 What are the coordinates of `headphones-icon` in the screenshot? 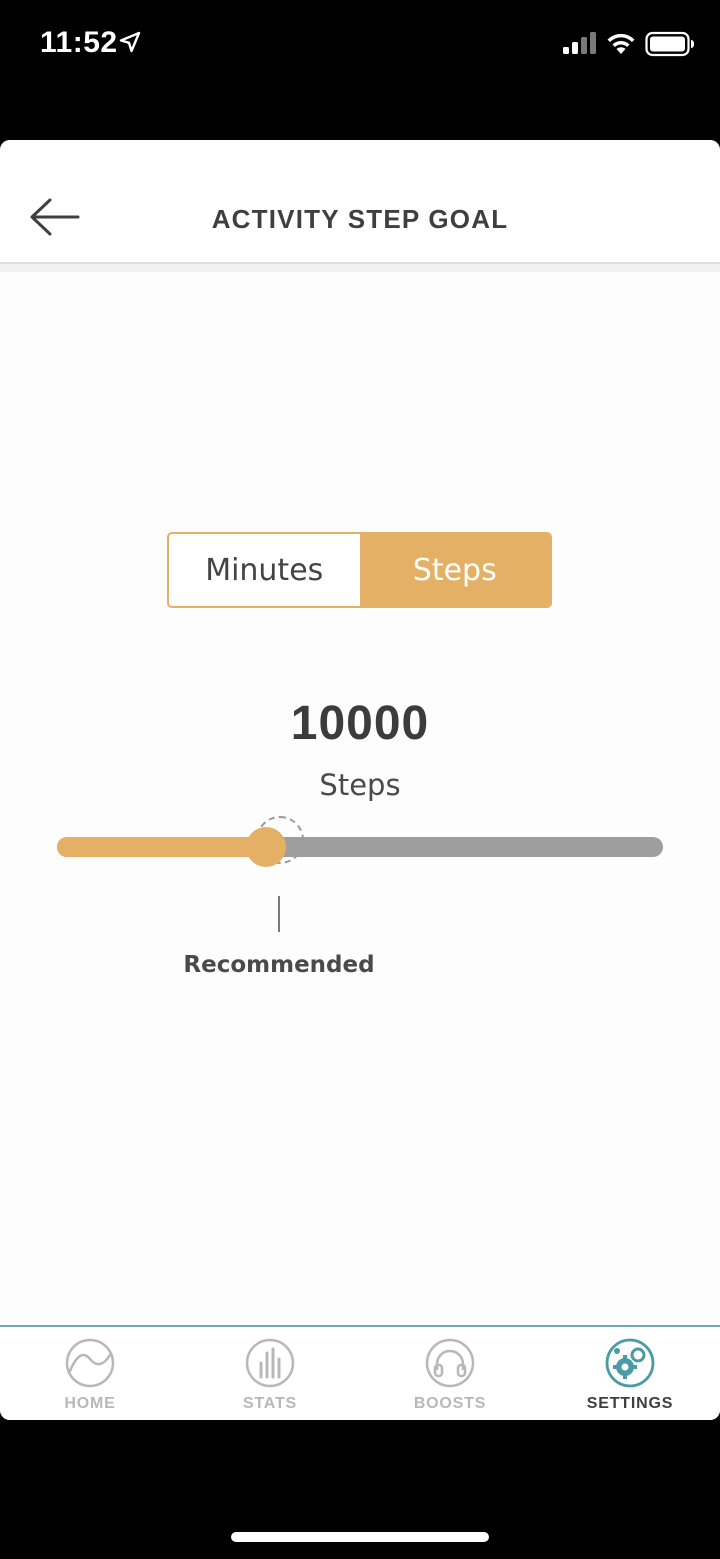 It's located at (450, 1363).